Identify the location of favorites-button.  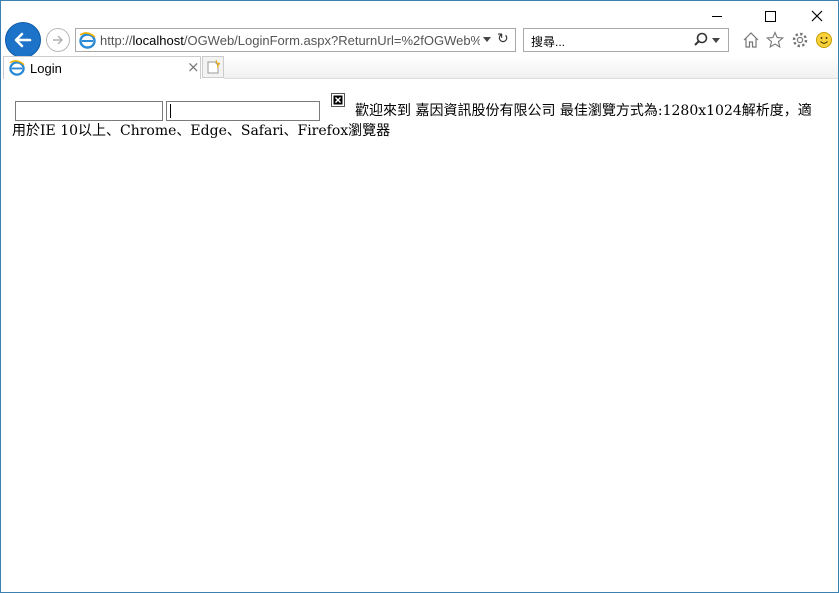
(775, 40).